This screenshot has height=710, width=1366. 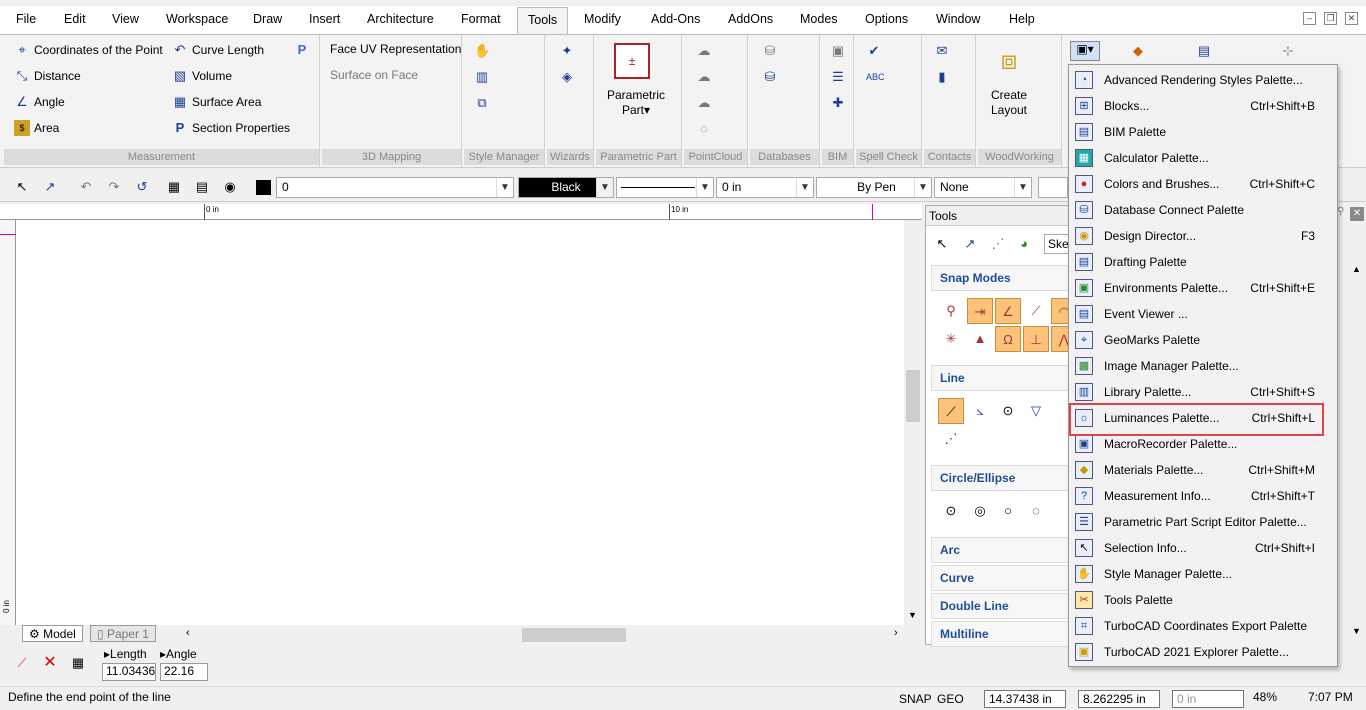 I want to click on menu-edit: Edit, so click(x=75, y=19).